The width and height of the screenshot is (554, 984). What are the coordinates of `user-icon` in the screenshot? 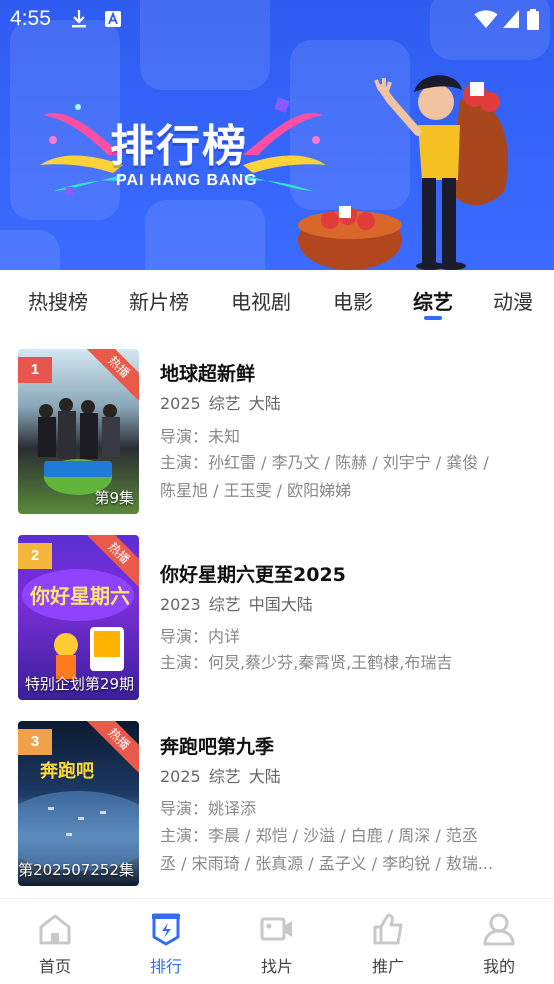 It's located at (499, 929).